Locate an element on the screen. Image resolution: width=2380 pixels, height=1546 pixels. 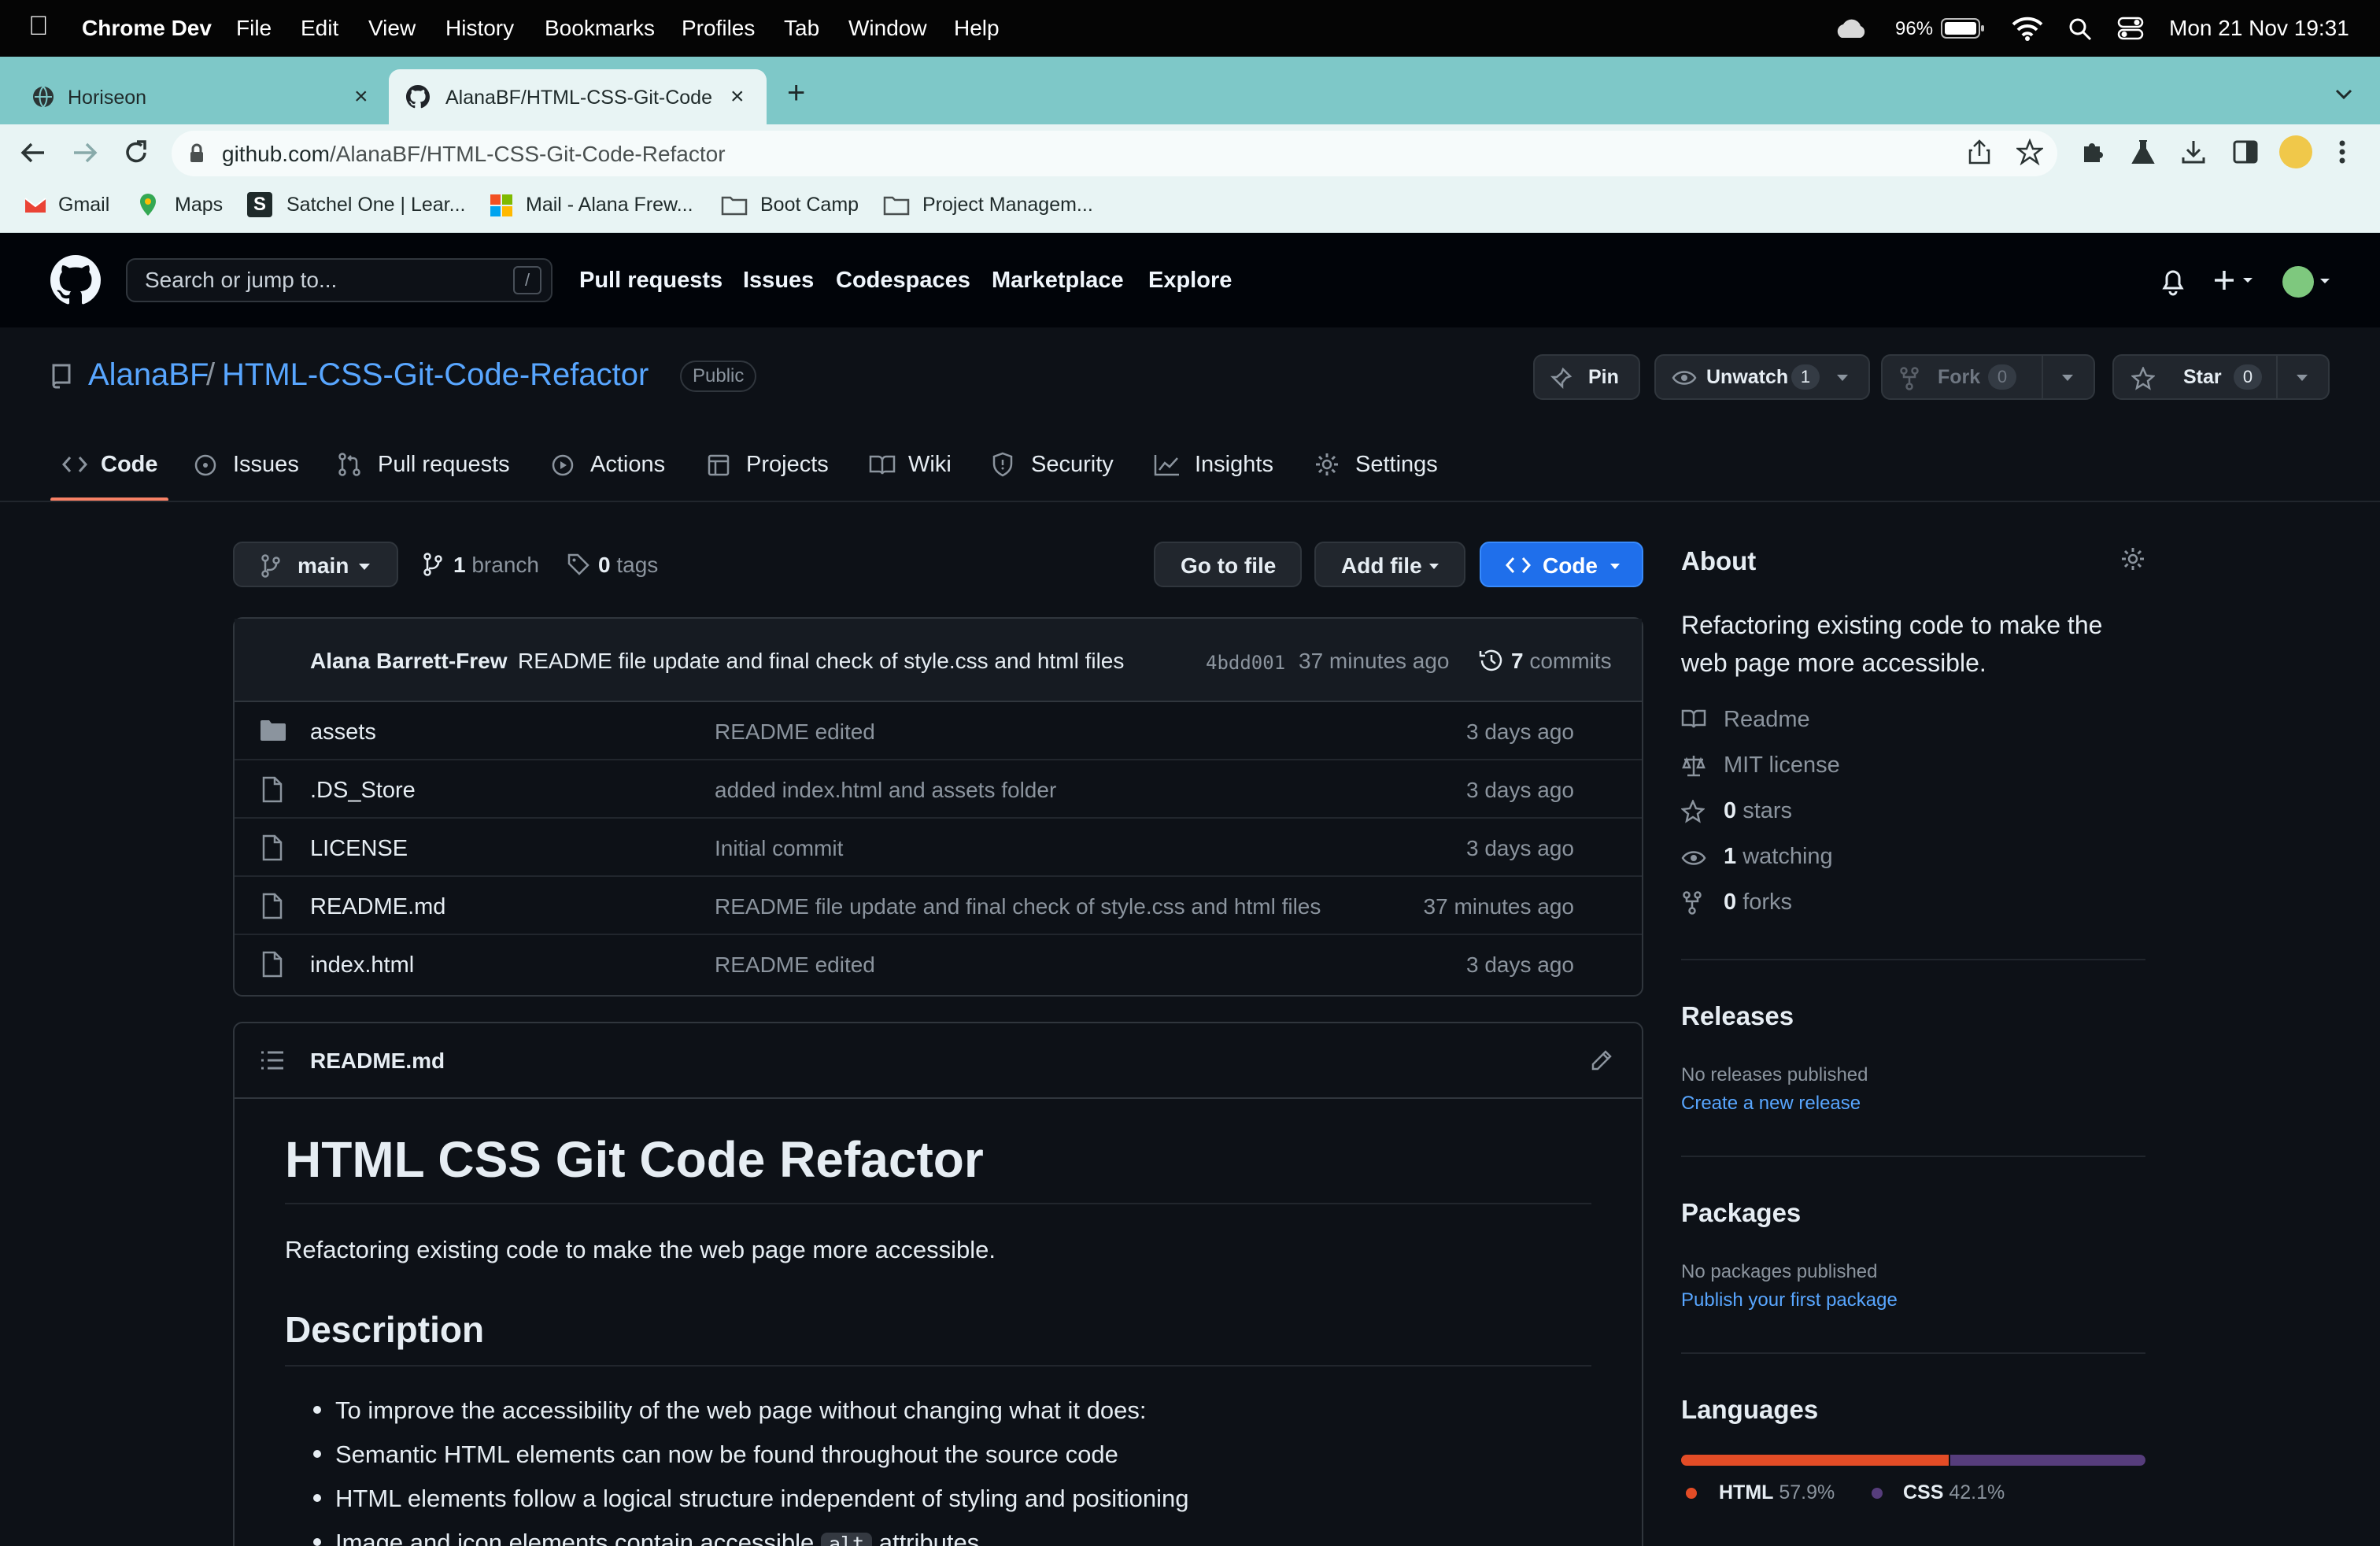
download-icon is located at coordinates (2193, 152).